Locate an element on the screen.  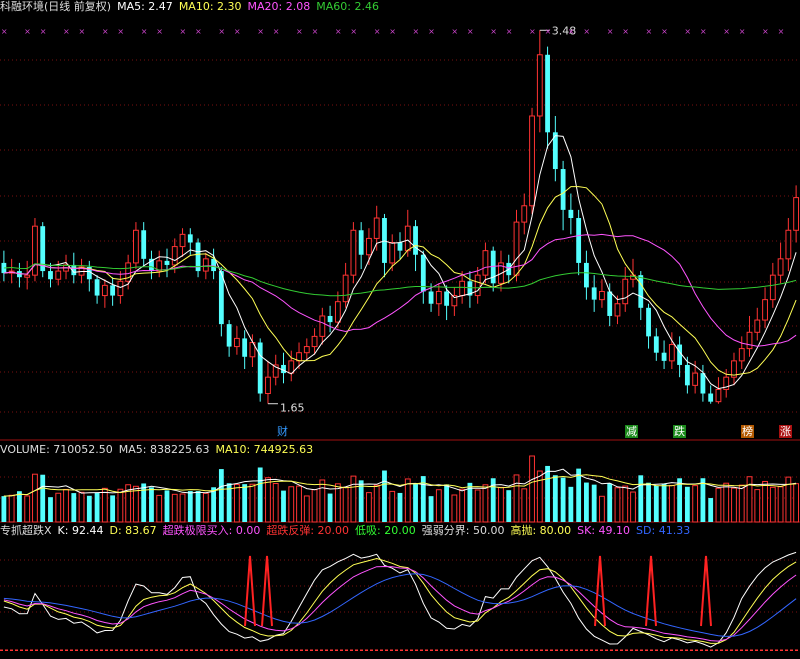
badge-finance: 财 is located at coordinates (282, 431).